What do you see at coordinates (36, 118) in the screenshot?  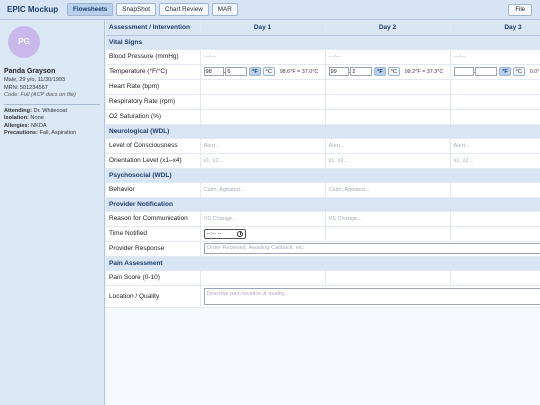 I see `isolation-value: None` at bounding box center [36, 118].